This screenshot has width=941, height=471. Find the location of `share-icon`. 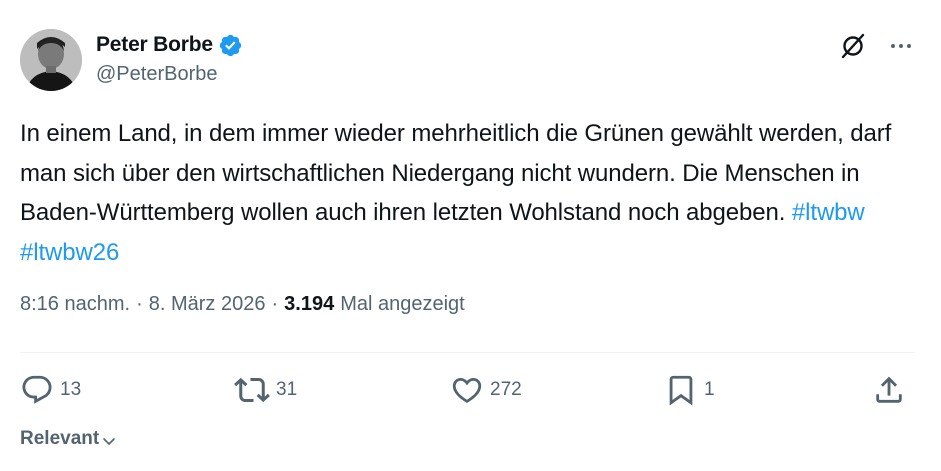

share-icon is located at coordinates (889, 390).